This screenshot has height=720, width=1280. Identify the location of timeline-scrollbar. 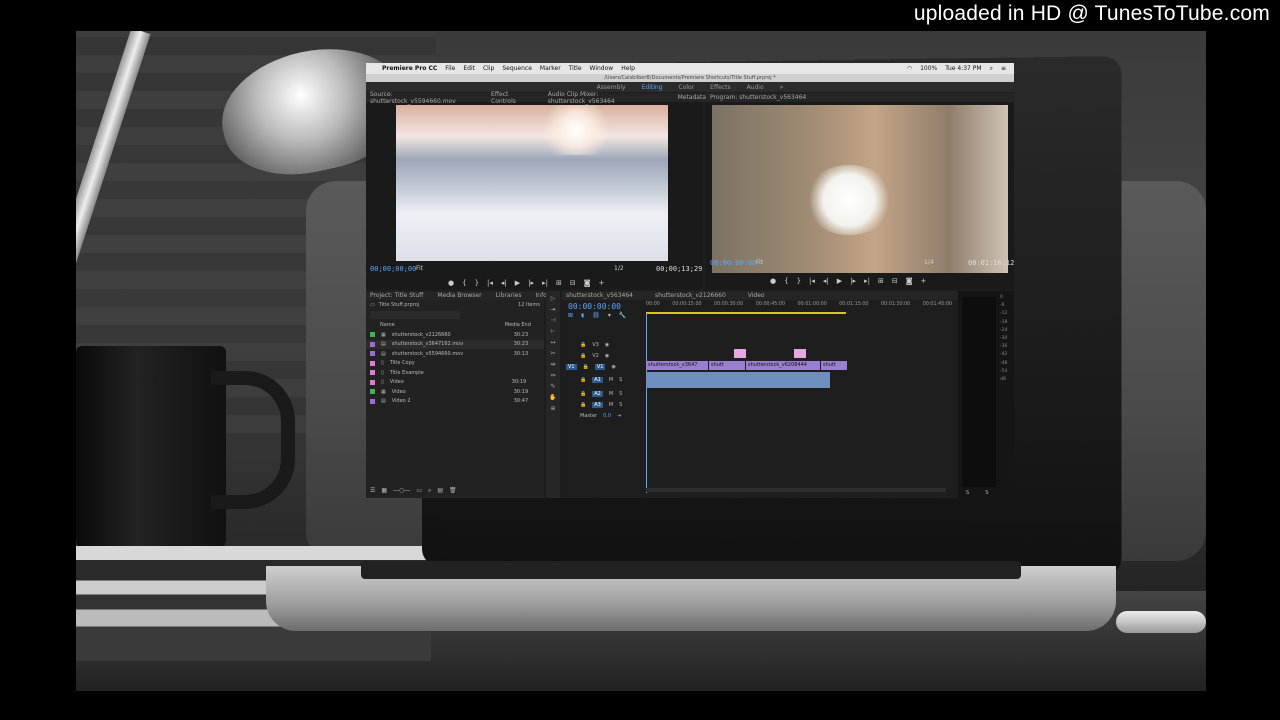
(796, 490).